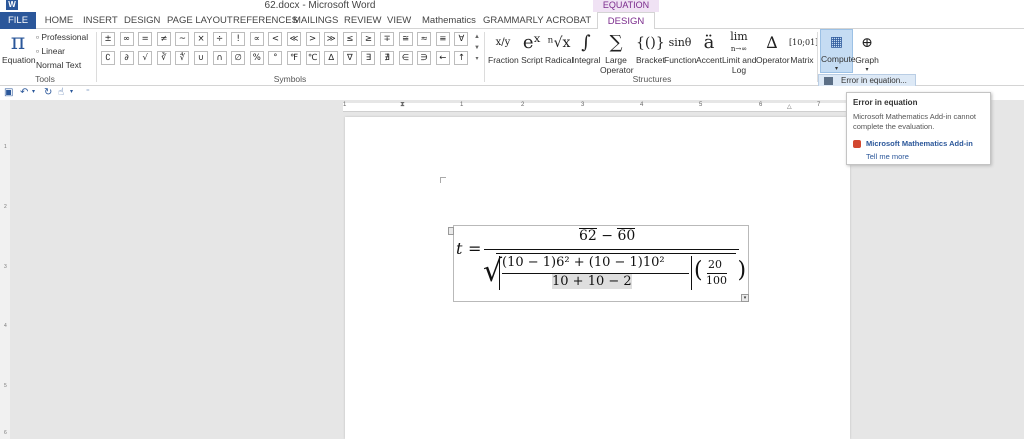 Image resolution: width=1024 pixels, height=439 pixels. Describe the element at coordinates (18, 20) in the screenshot. I see `tab-file: FILE` at that location.